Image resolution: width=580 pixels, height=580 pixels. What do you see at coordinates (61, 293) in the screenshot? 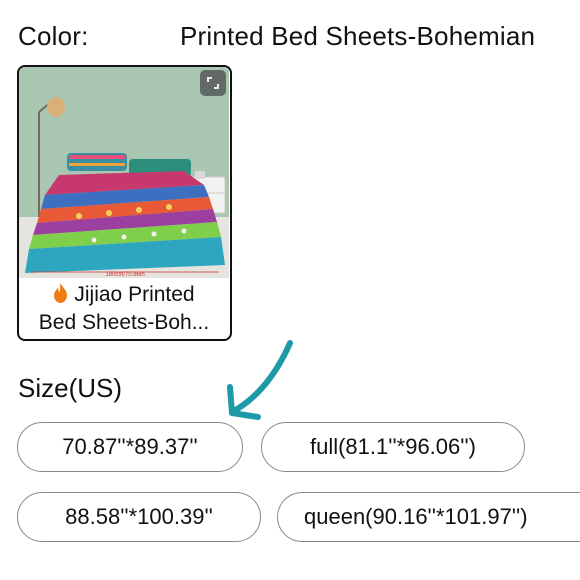
I see `flame-icon` at bounding box center [61, 293].